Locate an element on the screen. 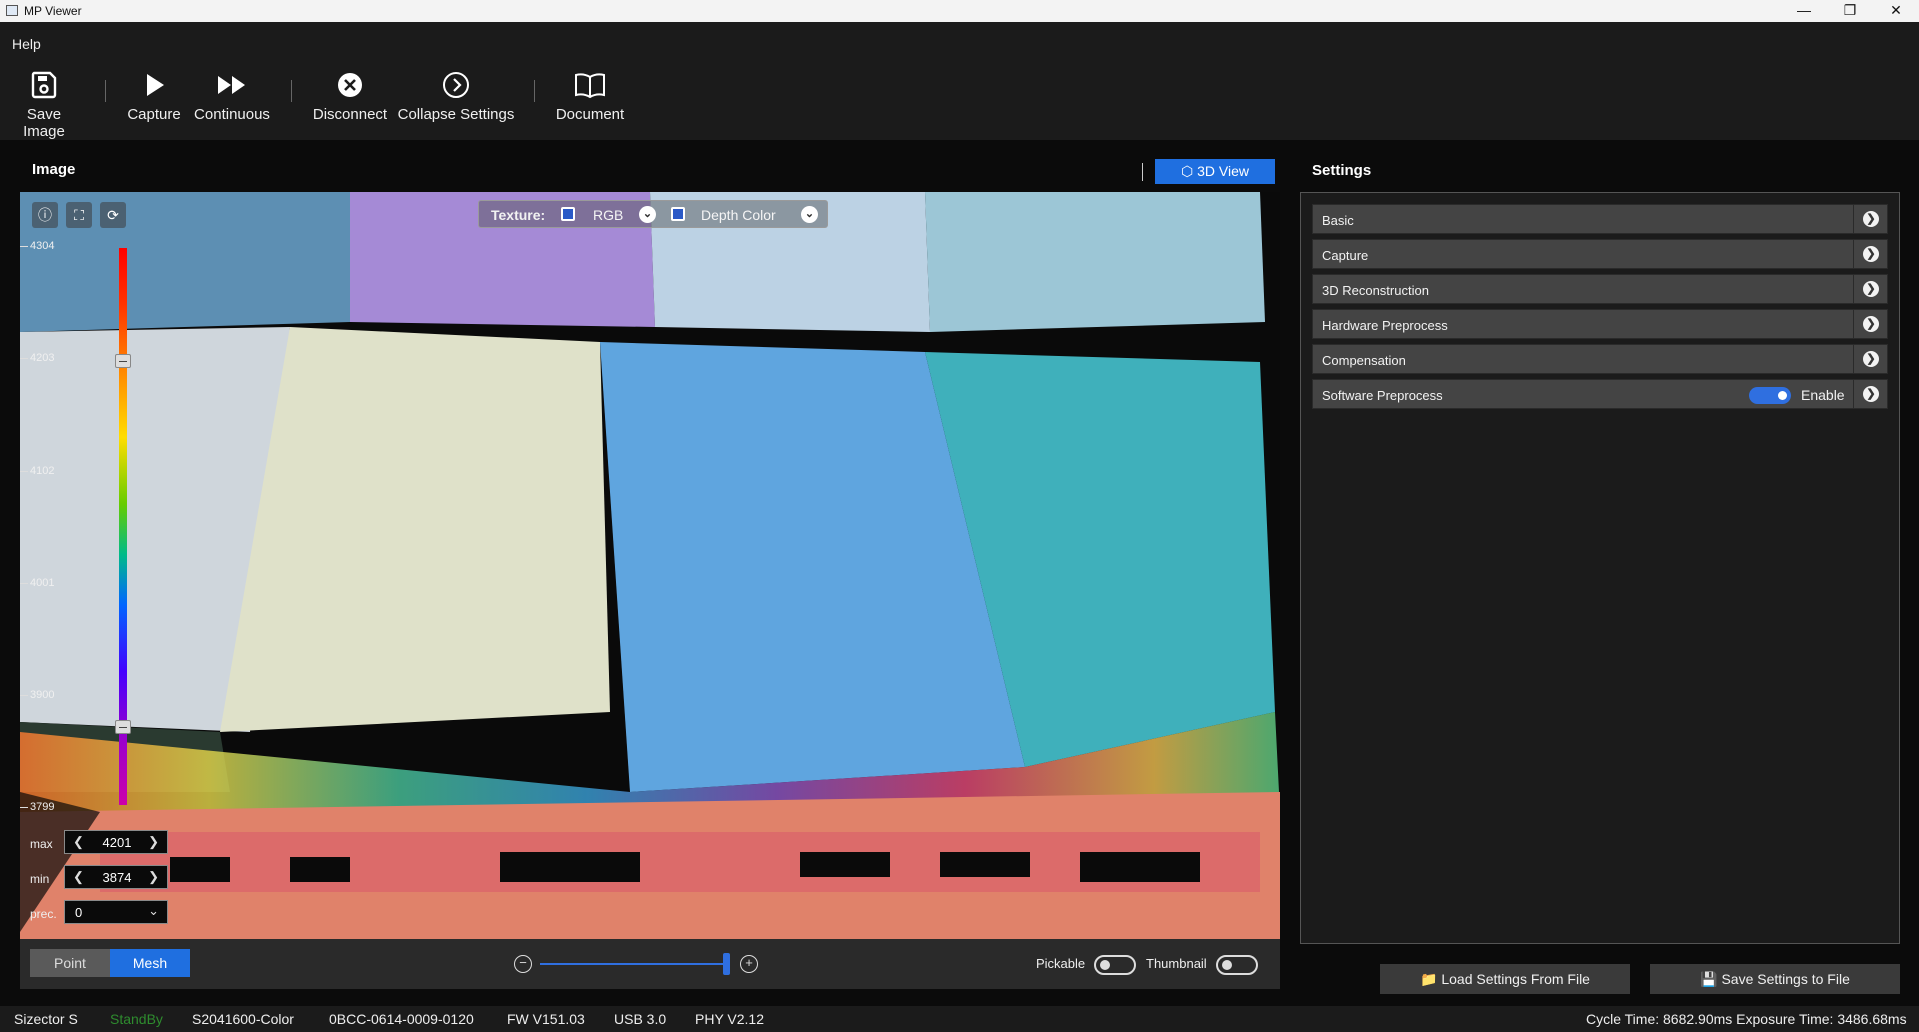  rgb-dropdown-icon: ⌄ is located at coordinates (647, 214).